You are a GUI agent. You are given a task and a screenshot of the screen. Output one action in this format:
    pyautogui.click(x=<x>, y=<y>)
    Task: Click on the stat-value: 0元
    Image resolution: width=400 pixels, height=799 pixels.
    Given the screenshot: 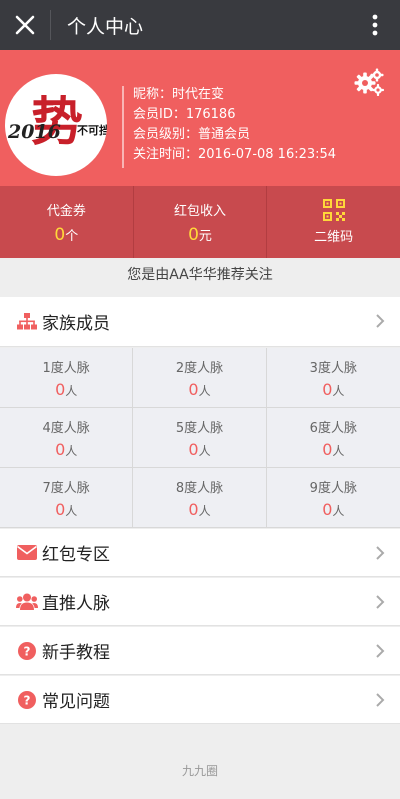 What is the action you would take?
    pyautogui.click(x=200, y=235)
    